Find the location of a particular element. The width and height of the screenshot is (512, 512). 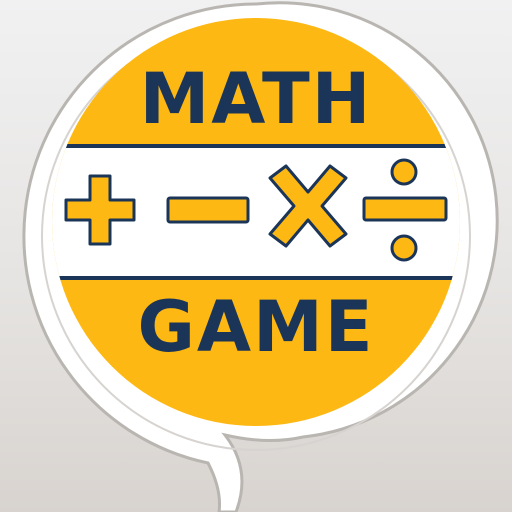

plus-icon is located at coordinates (100, 210).